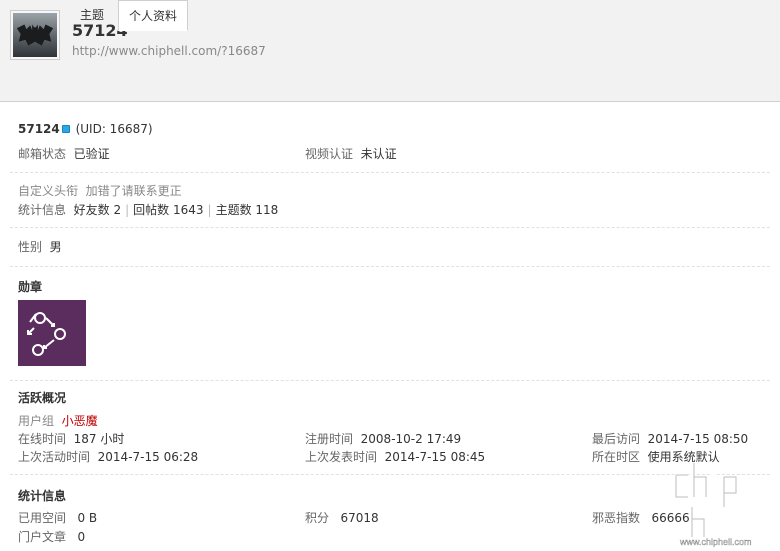 Image resolution: width=780 pixels, height=551 pixels. I want to click on used-space-label: 已用空间, so click(42, 518).